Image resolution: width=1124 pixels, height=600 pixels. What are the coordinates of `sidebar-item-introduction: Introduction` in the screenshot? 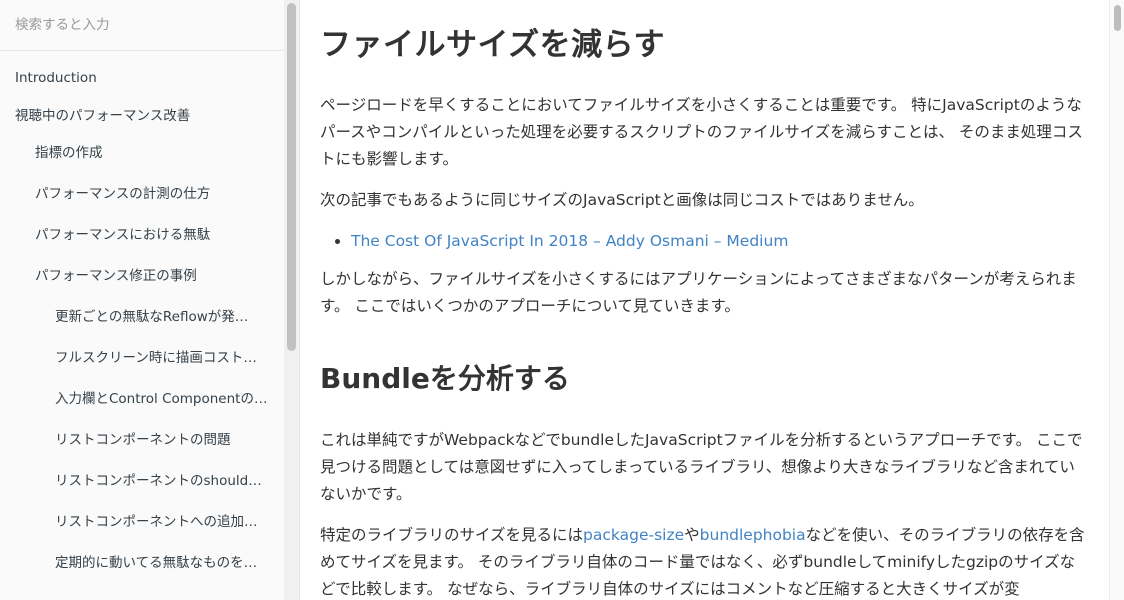 It's located at (142, 77).